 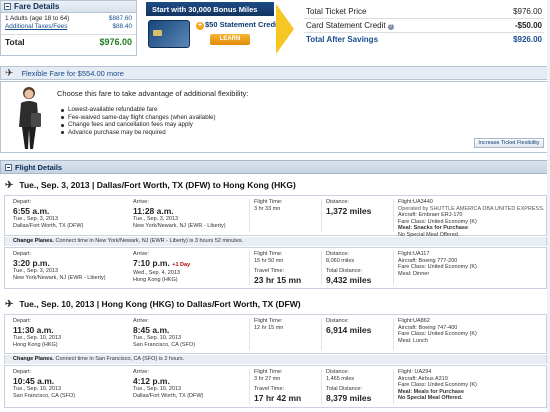 What do you see at coordinates (120, 18) in the screenshot?
I see `fare-row-value: $887.60` at bounding box center [120, 18].